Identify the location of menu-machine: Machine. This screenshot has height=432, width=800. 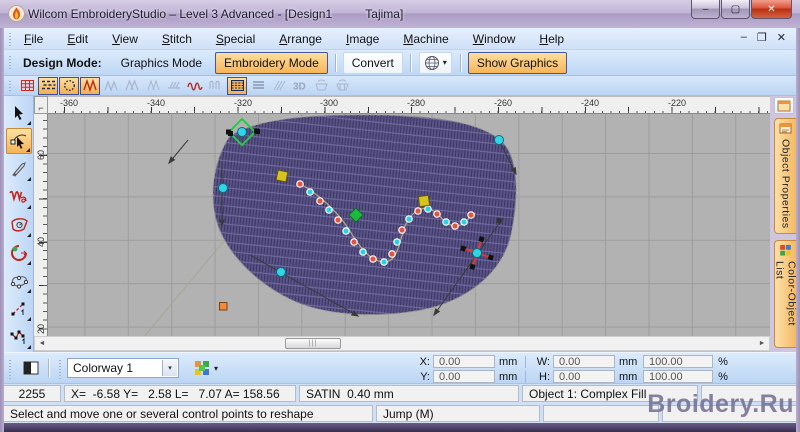
(425, 39).